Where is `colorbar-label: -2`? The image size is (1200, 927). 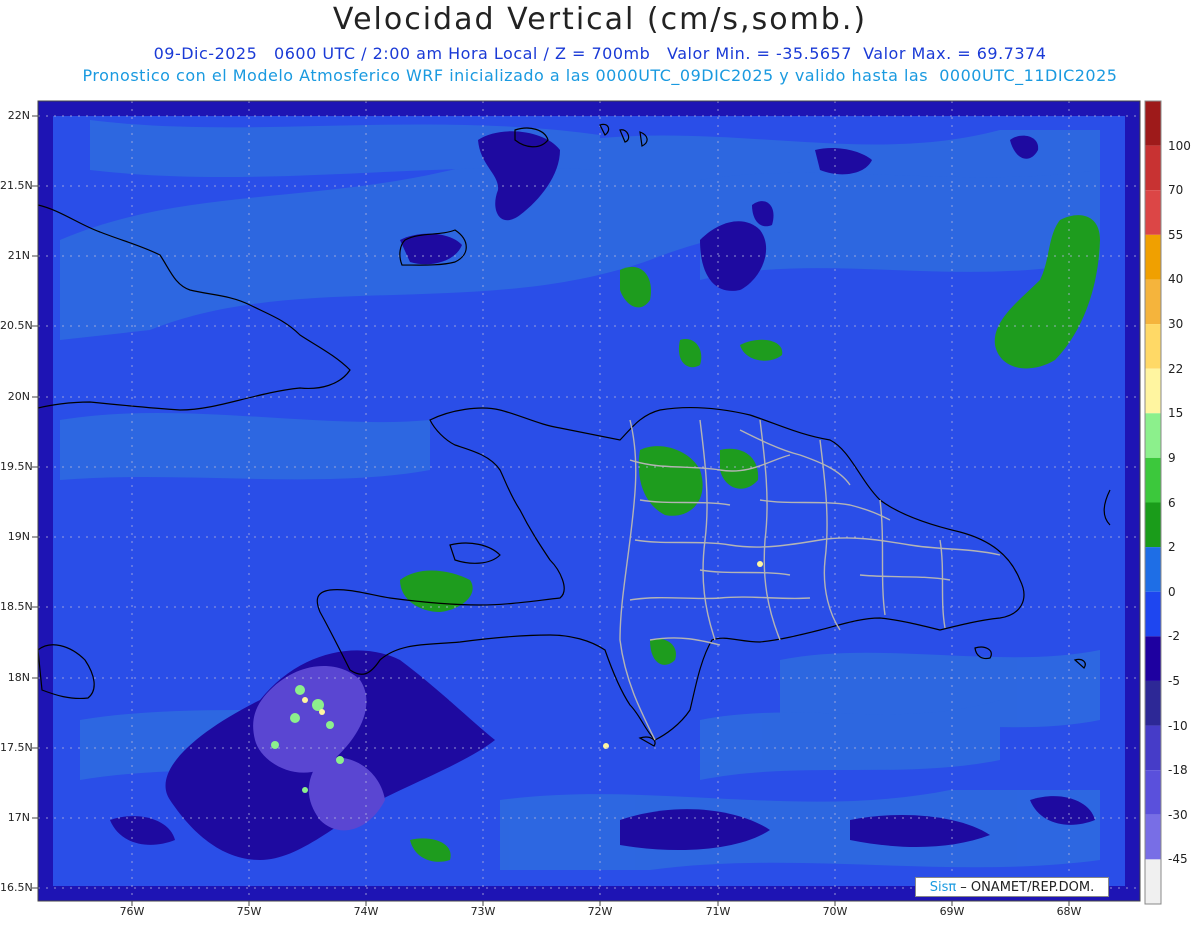
colorbar-label: -2 is located at coordinates (1174, 636).